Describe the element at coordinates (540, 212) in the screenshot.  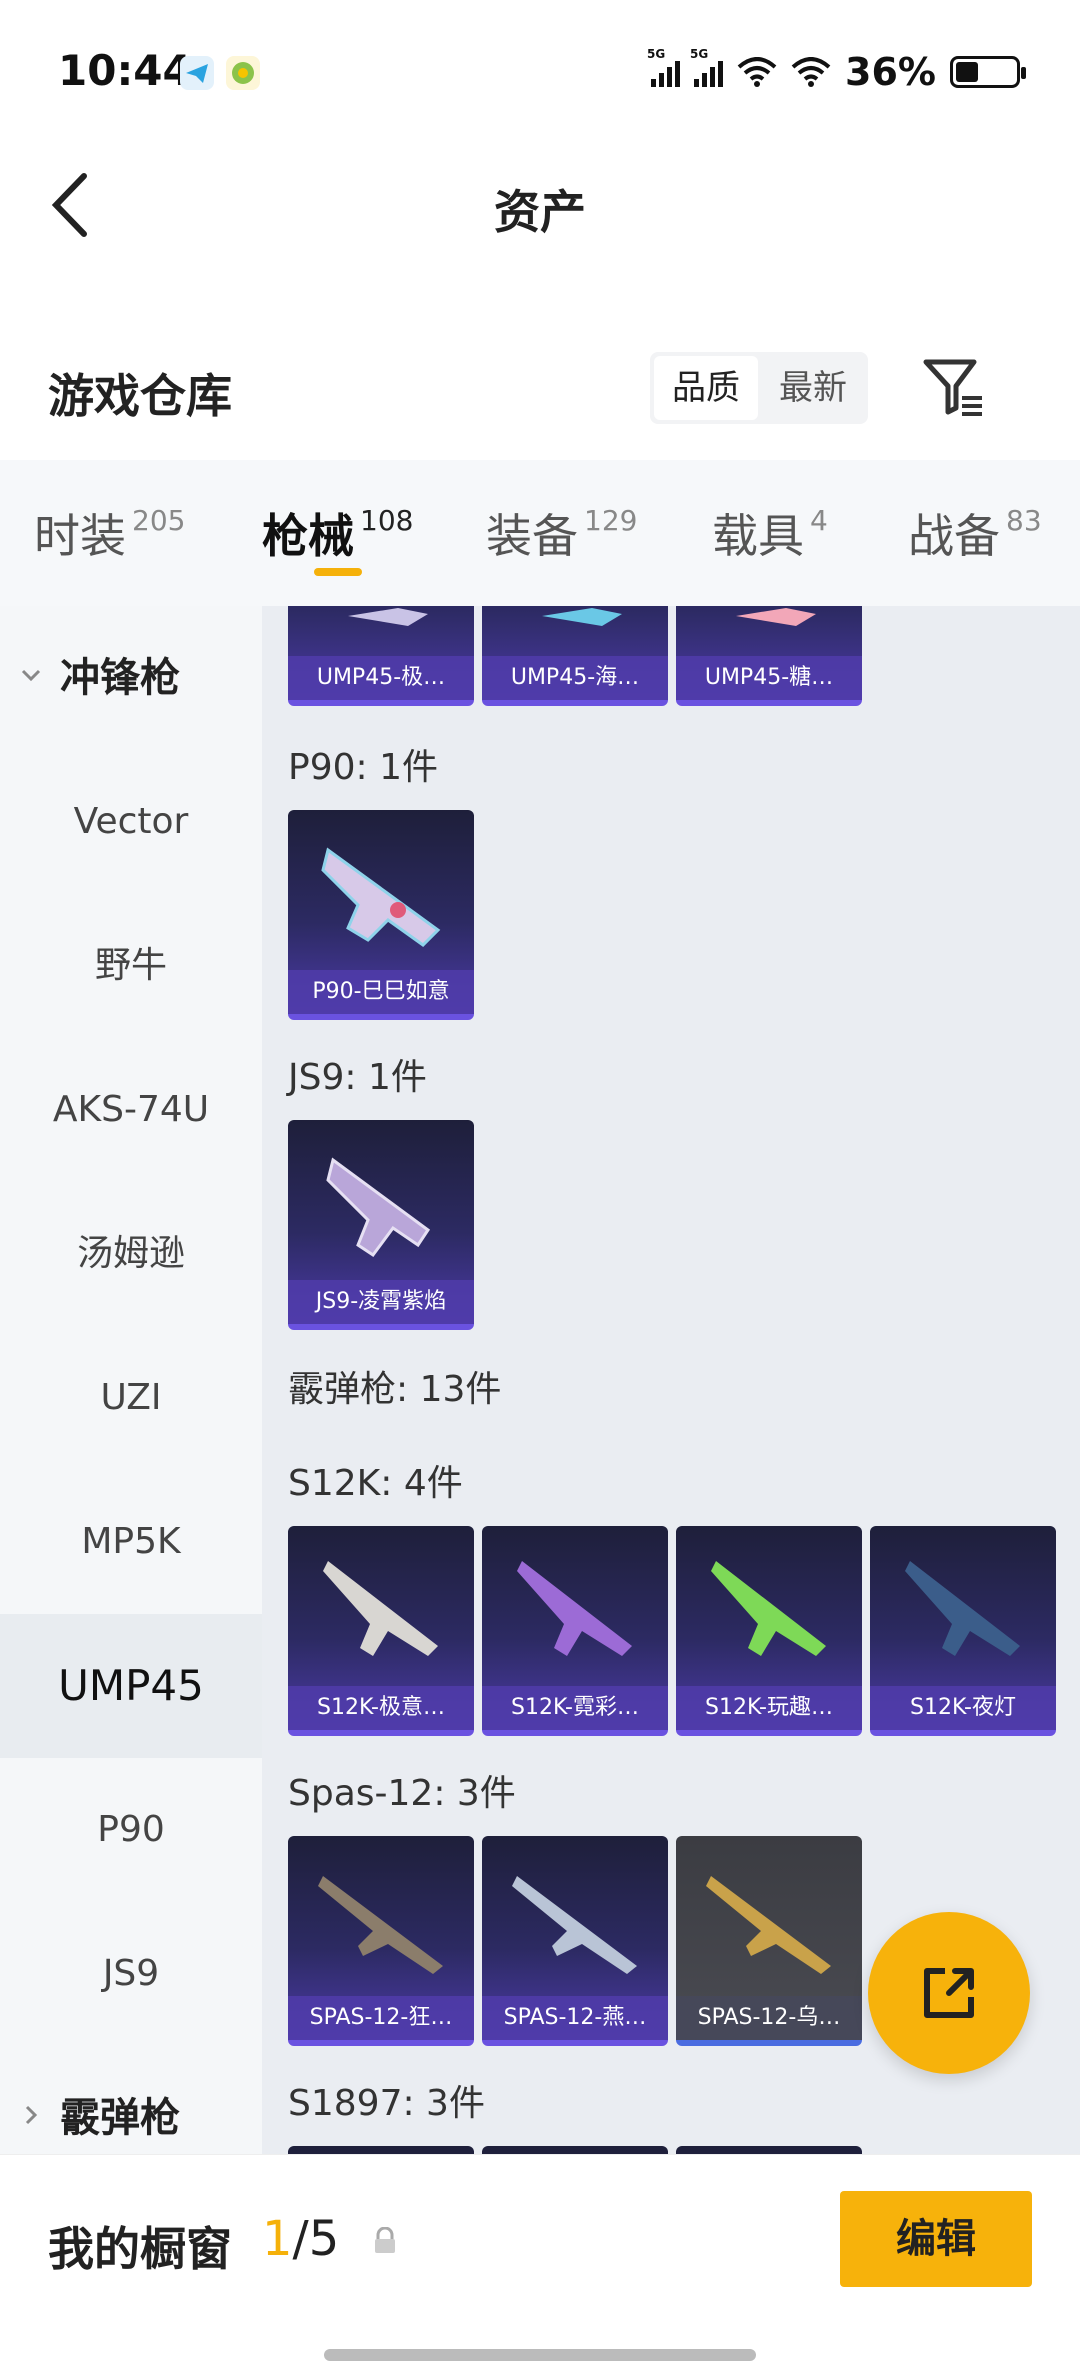
I see `page-title: 资产` at that location.